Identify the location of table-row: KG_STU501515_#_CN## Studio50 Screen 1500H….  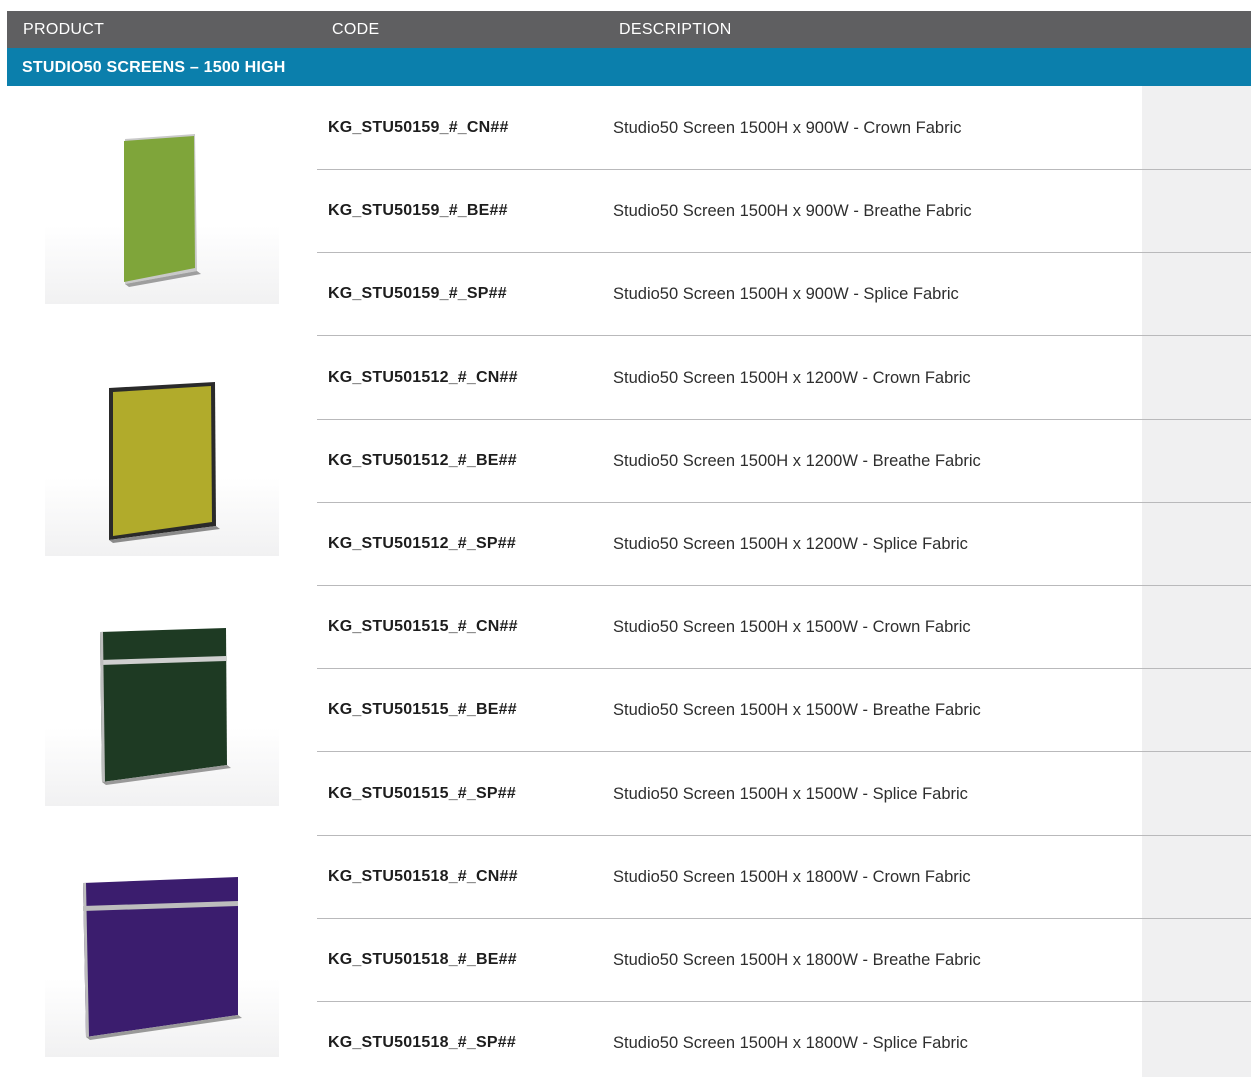
(784, 627).